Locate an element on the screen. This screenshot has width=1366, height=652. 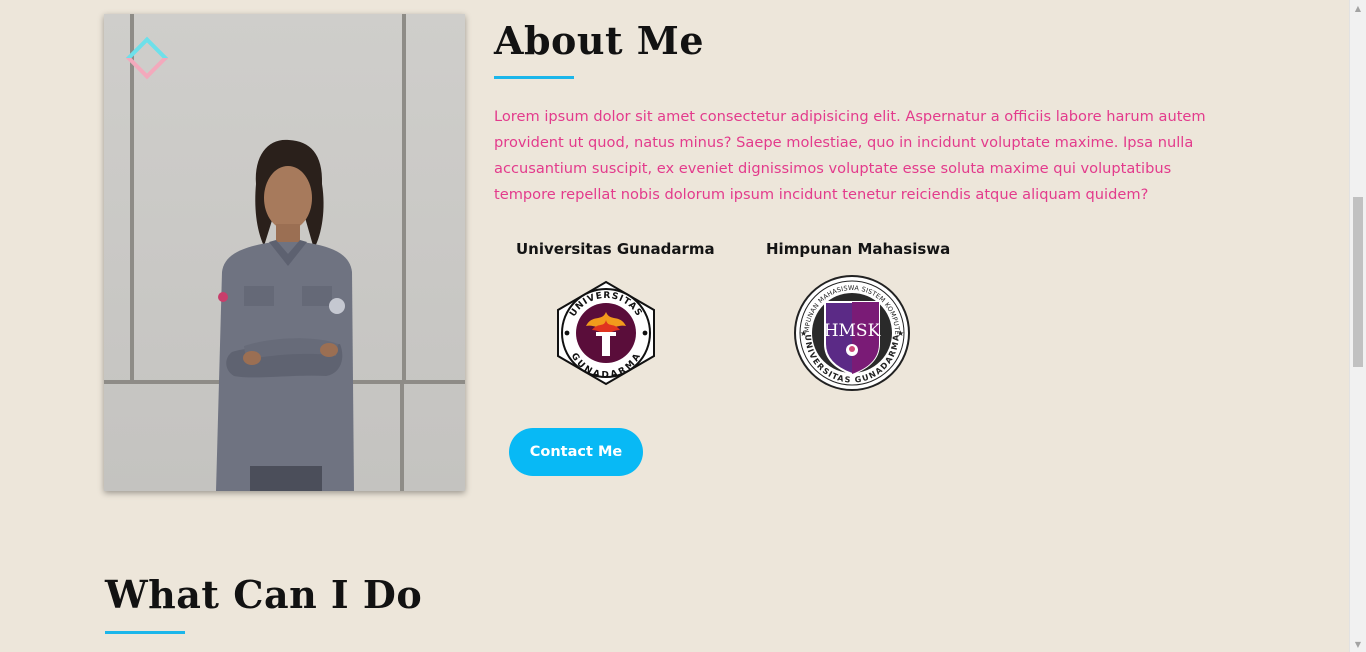
org-label-universitas: Universitas Gunadarma is located at coordinates (615, 249).